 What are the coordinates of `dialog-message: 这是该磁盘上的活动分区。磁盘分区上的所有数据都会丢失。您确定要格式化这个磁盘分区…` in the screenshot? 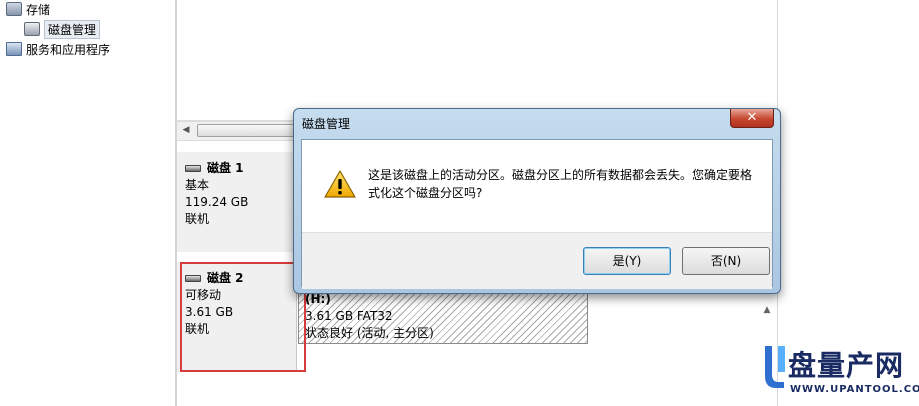 It's located at (560, 184).